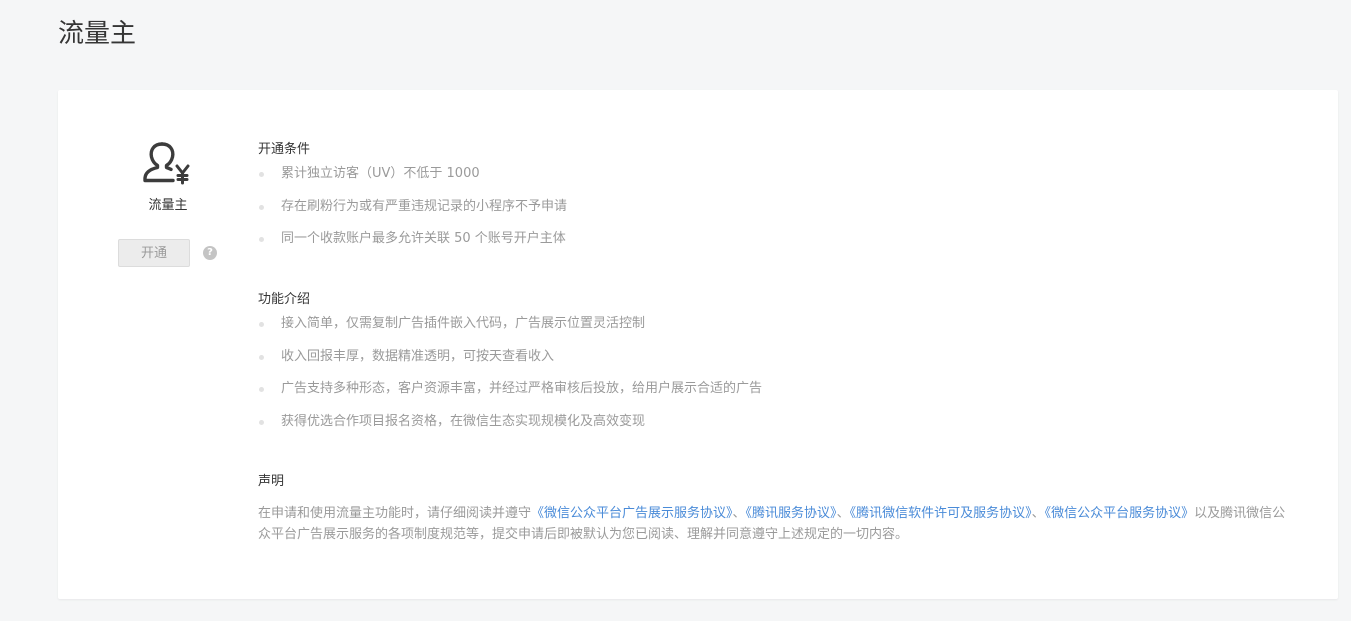  I want to click on features-title: 功能介绍, so click(284, 299).